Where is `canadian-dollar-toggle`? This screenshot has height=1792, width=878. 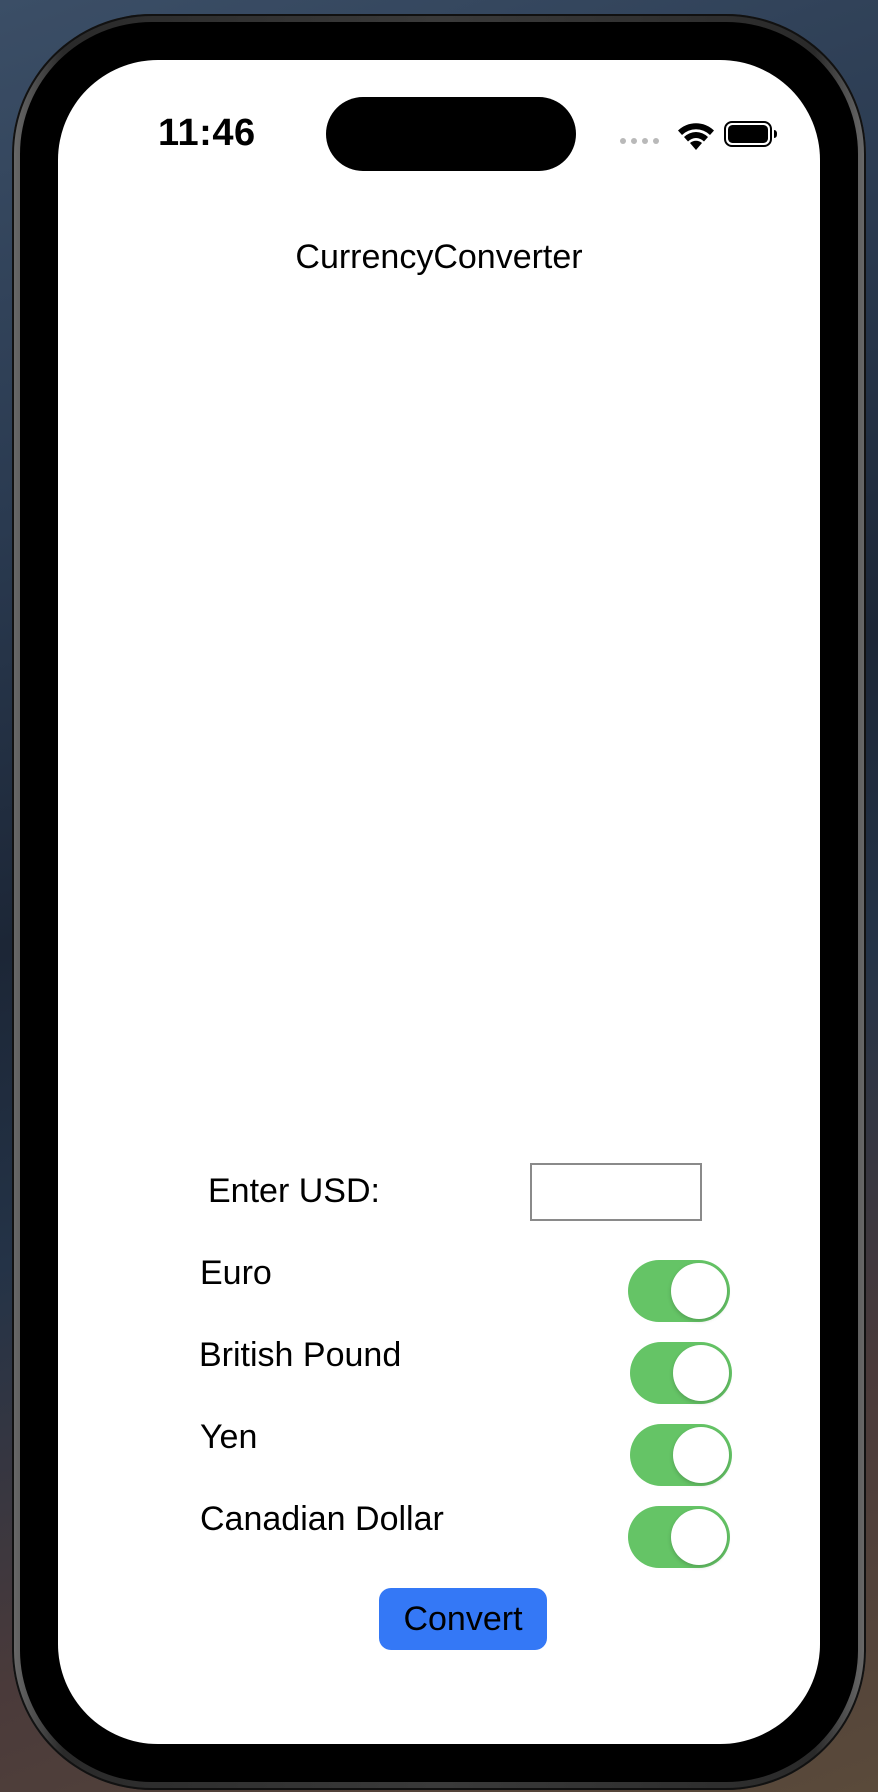
canadian-dollar-toggle is located at coordinates (679, 1537).